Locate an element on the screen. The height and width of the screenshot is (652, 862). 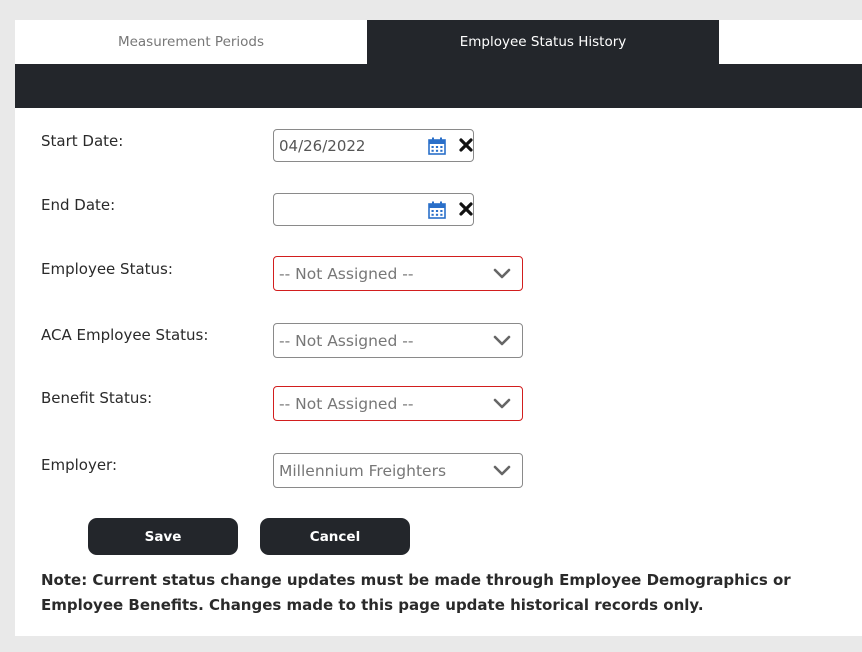
employee-status-value: -- Not Assigned -- is located at coordinates (346, 274).